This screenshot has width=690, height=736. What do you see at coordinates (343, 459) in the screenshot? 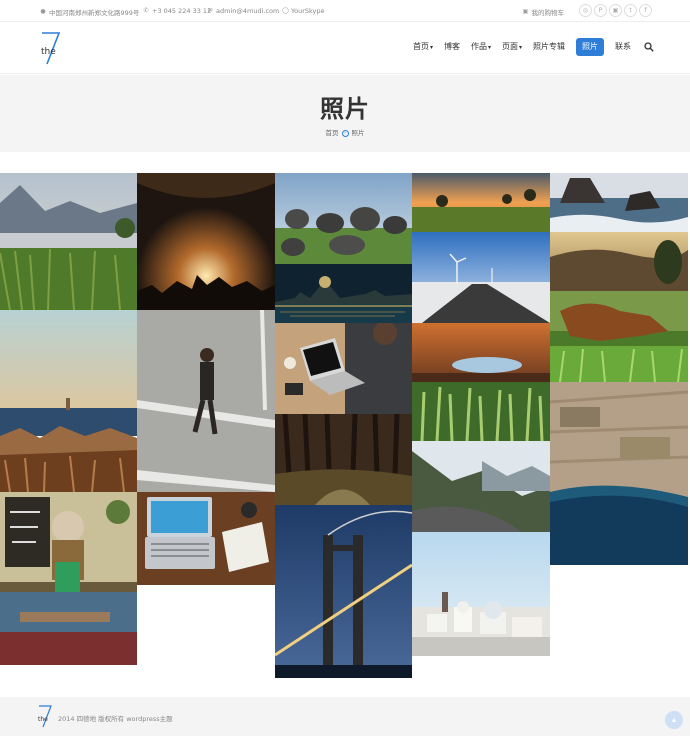
I see `photo-forest-path` at bounding box center [343, 459].